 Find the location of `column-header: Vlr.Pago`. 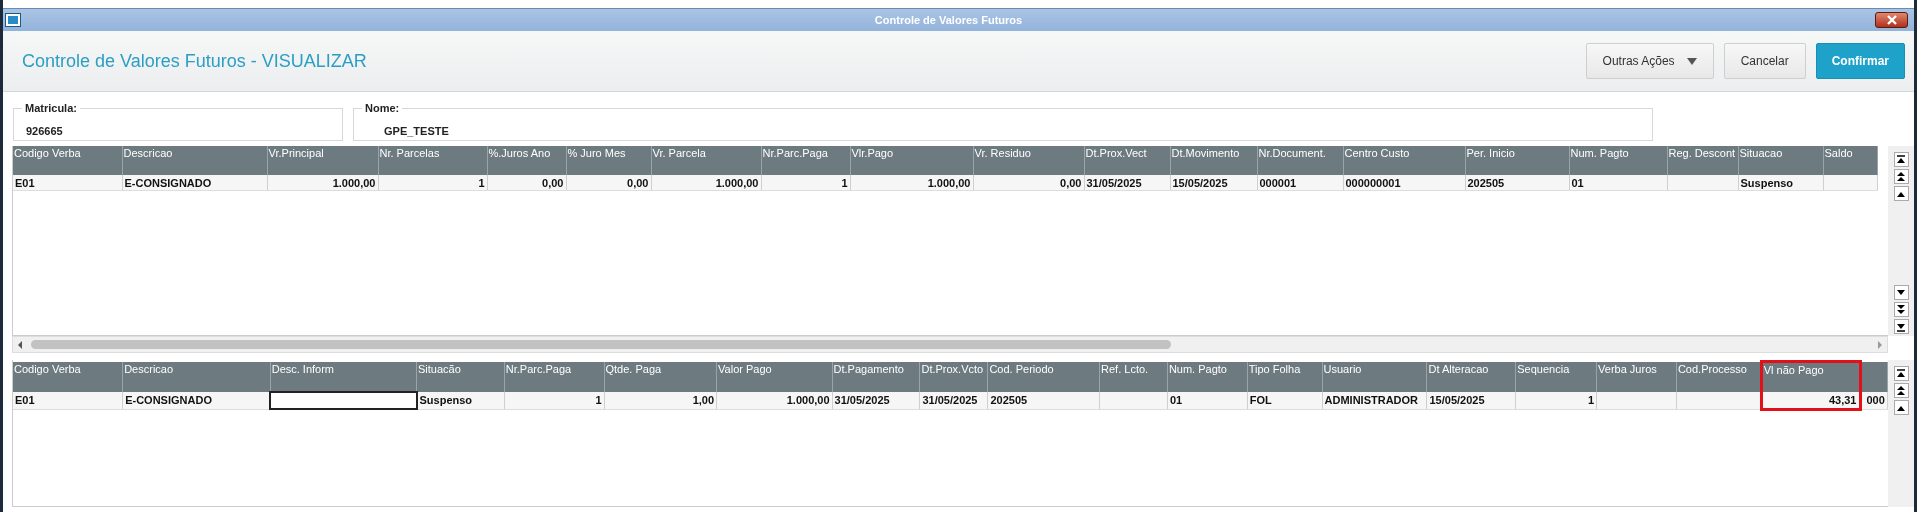

column-header: Vlr.Pago is located at coordinates (911, 160).